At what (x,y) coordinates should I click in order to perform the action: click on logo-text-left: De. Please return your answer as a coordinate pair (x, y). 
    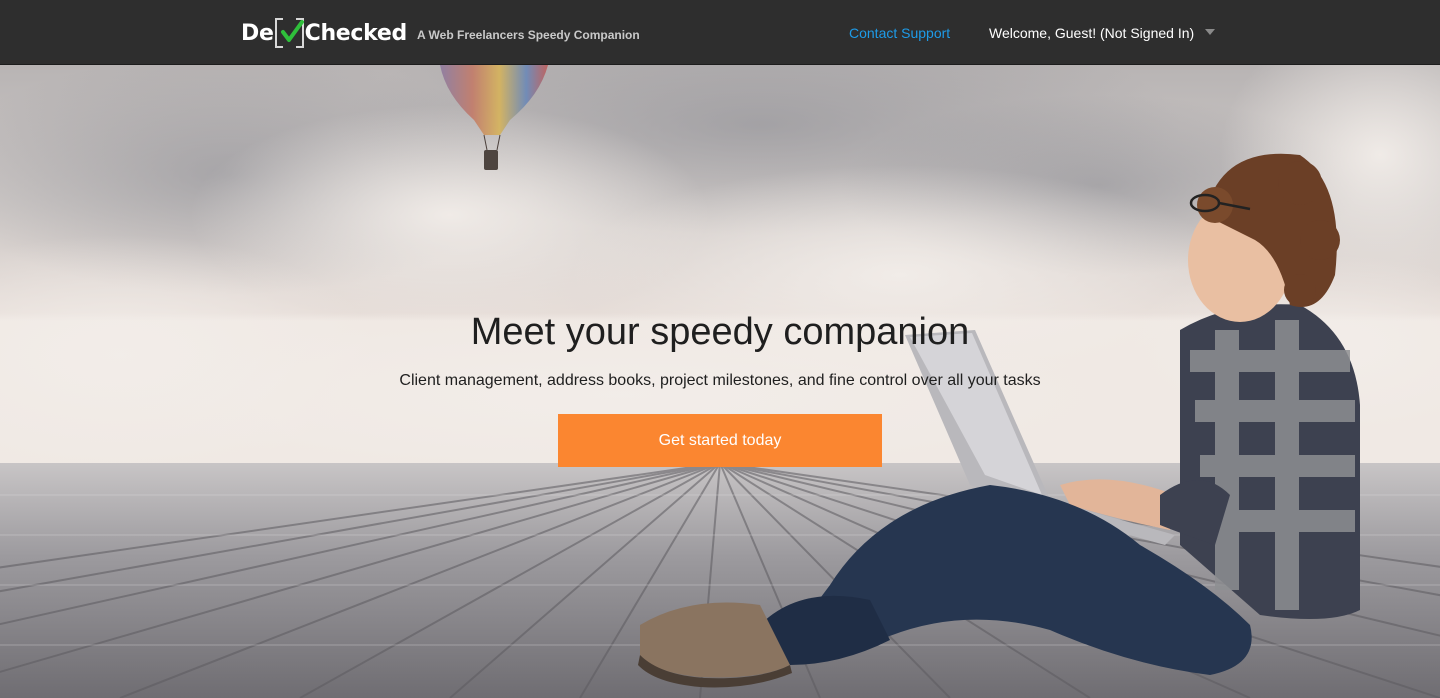
    Looking at the image, I should click on (257, 33).